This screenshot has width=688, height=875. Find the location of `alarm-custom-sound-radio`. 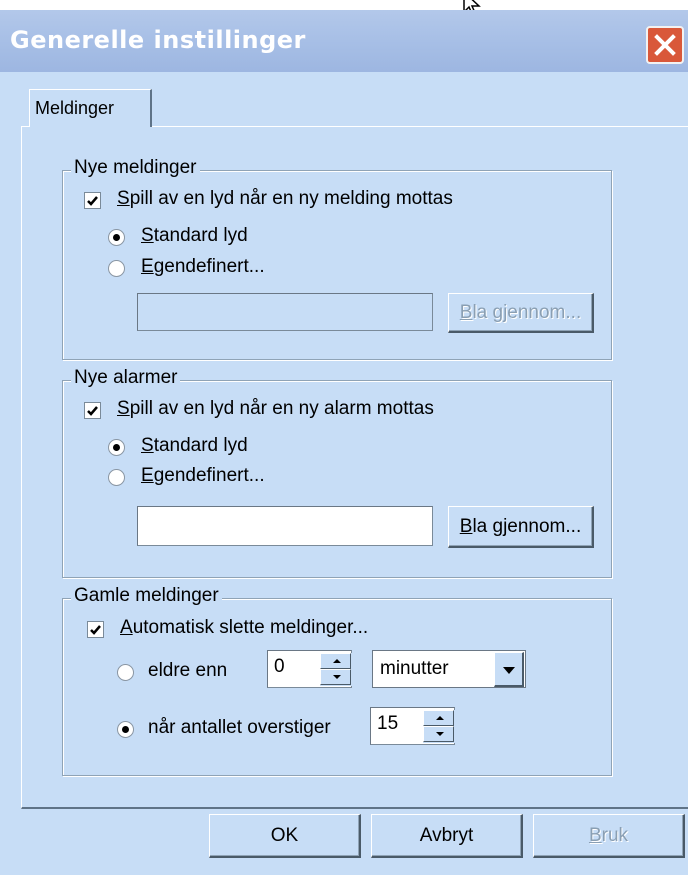

alarm-custom-sound-radio is located at coordinates (116, 477).